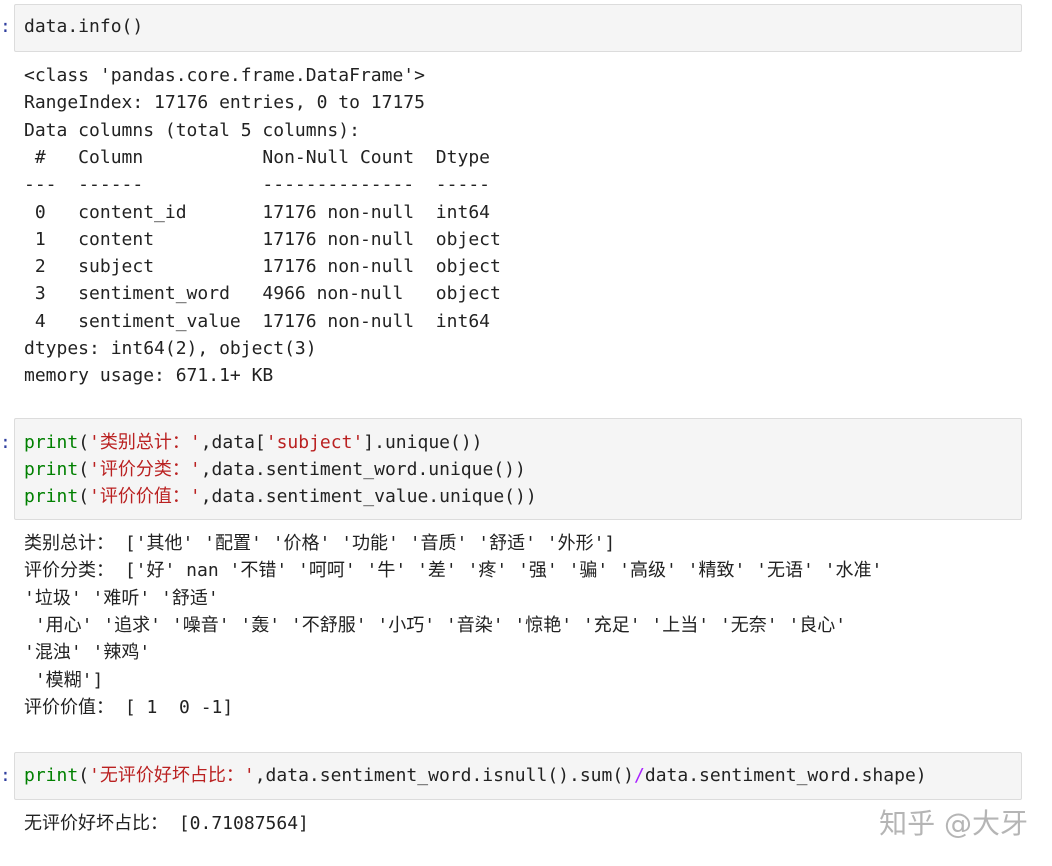 The height and width of the screenshot is (866, 1052). What do you see at coordinates (233, 442) in the screenshot?
I see `code-token: ,data[` at bounding box center [233, 442].